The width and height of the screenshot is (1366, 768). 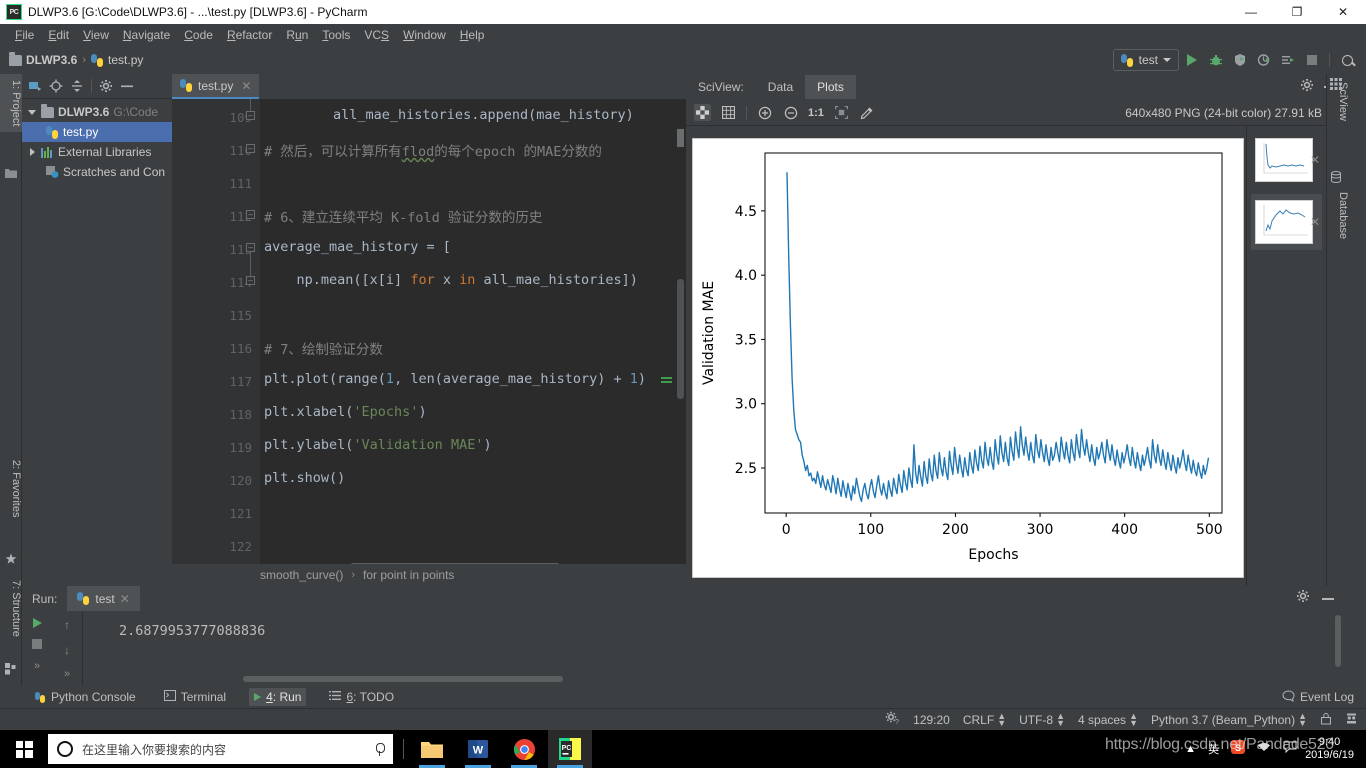 What do you see at coordinates (336, 35) in the screenshot?
I see `menu-tools: Tools` at bounding box center [336, 35].